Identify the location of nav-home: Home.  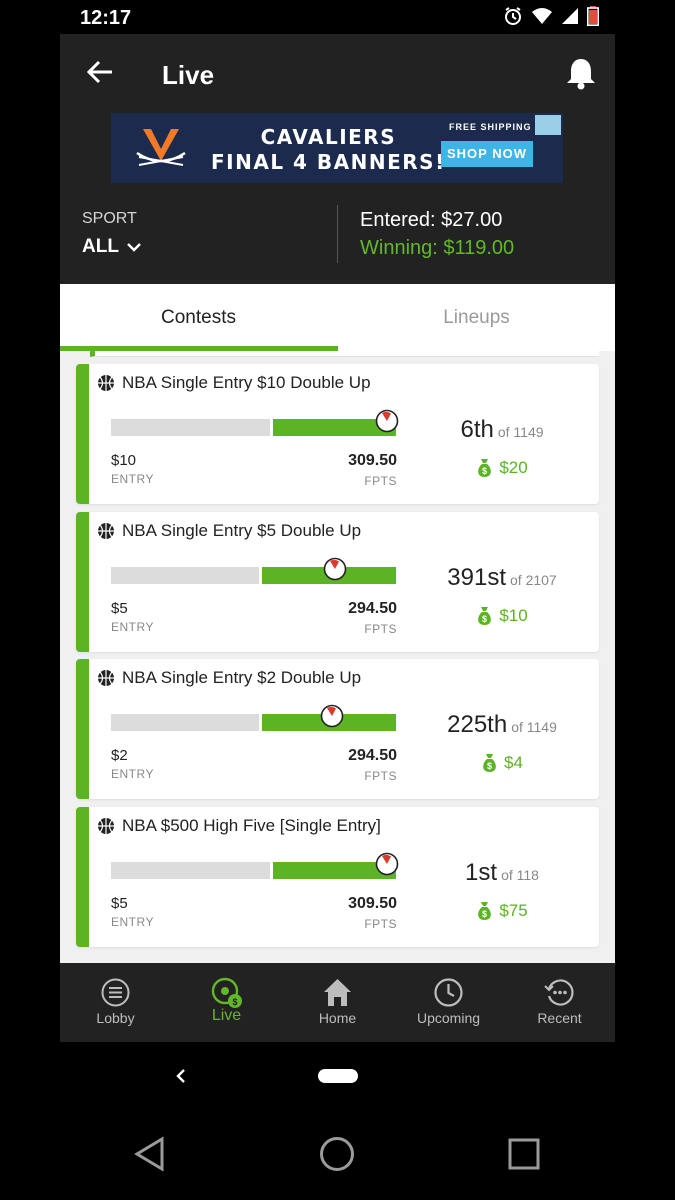
(337, 1002).